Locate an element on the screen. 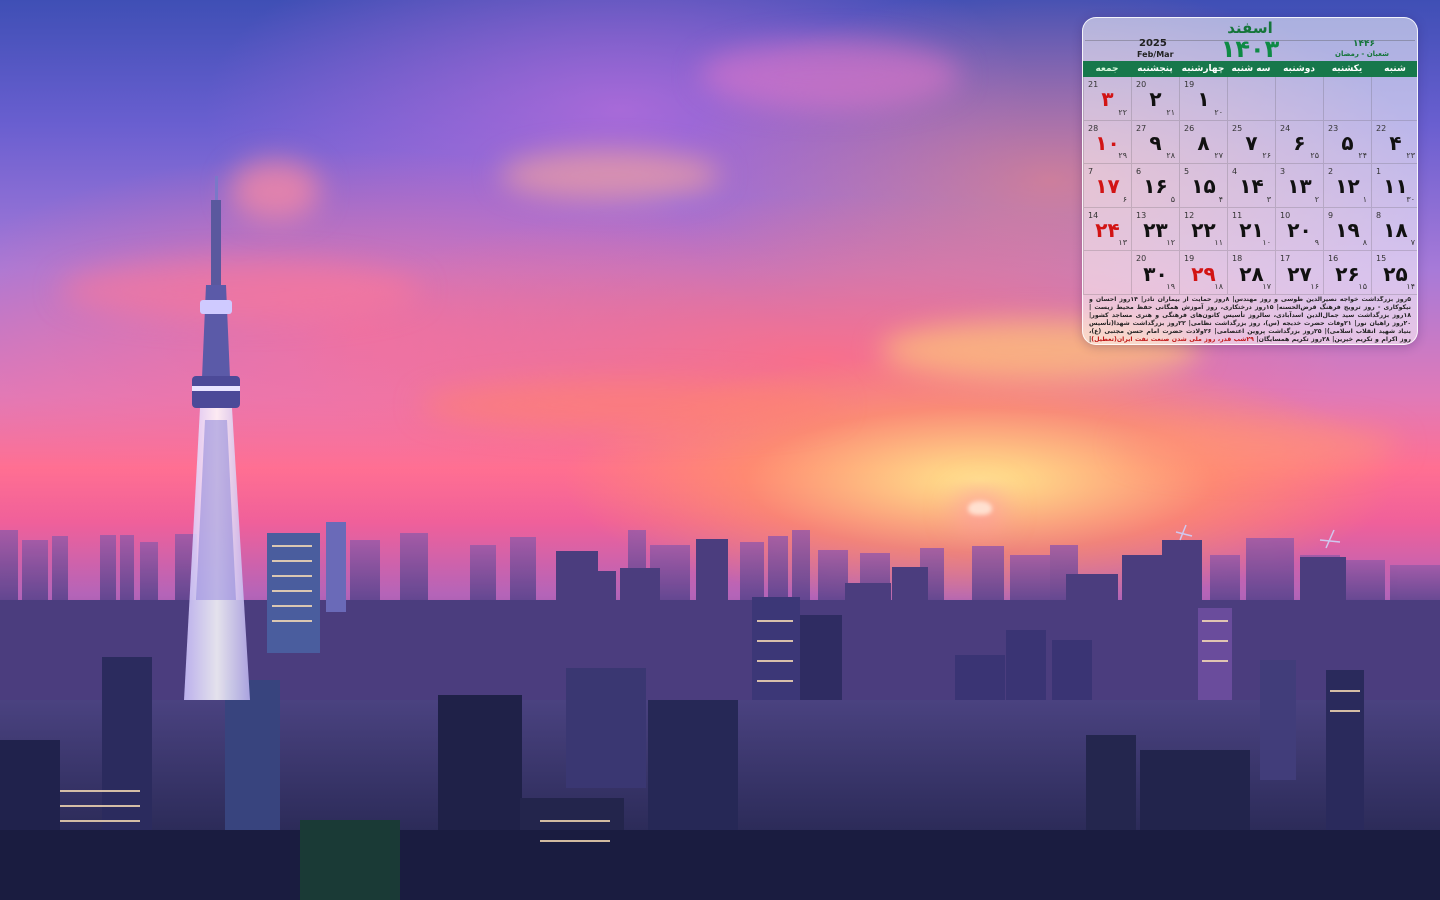 This screenshot has width=1440, height=900. hijri-date: ۲ is located at coordinates (1316, 199).